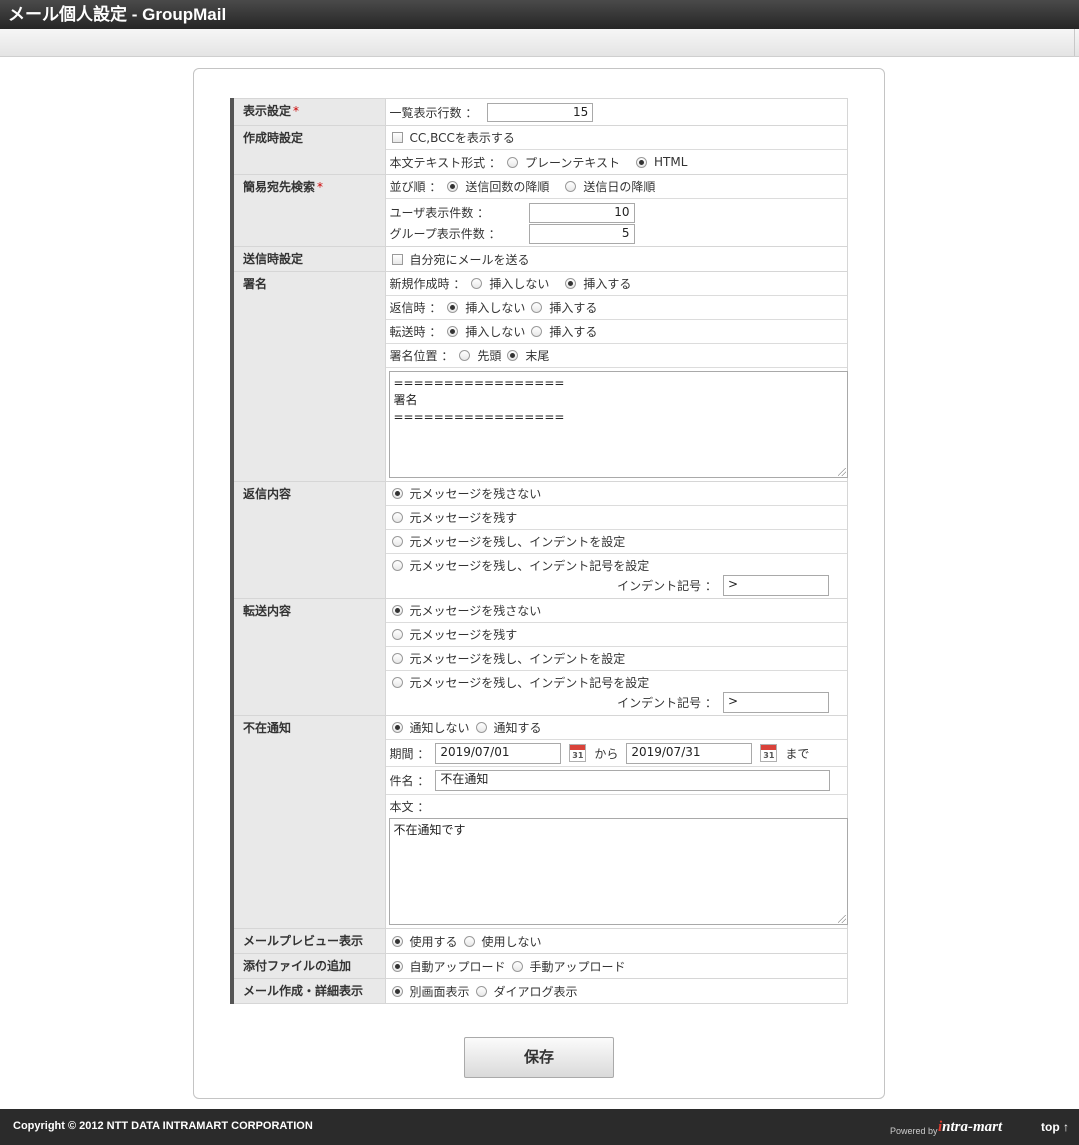 This screenshot has height=1145, width=1079. I want to click on forward-keep-indent-mark-radio, so click(397, 682).